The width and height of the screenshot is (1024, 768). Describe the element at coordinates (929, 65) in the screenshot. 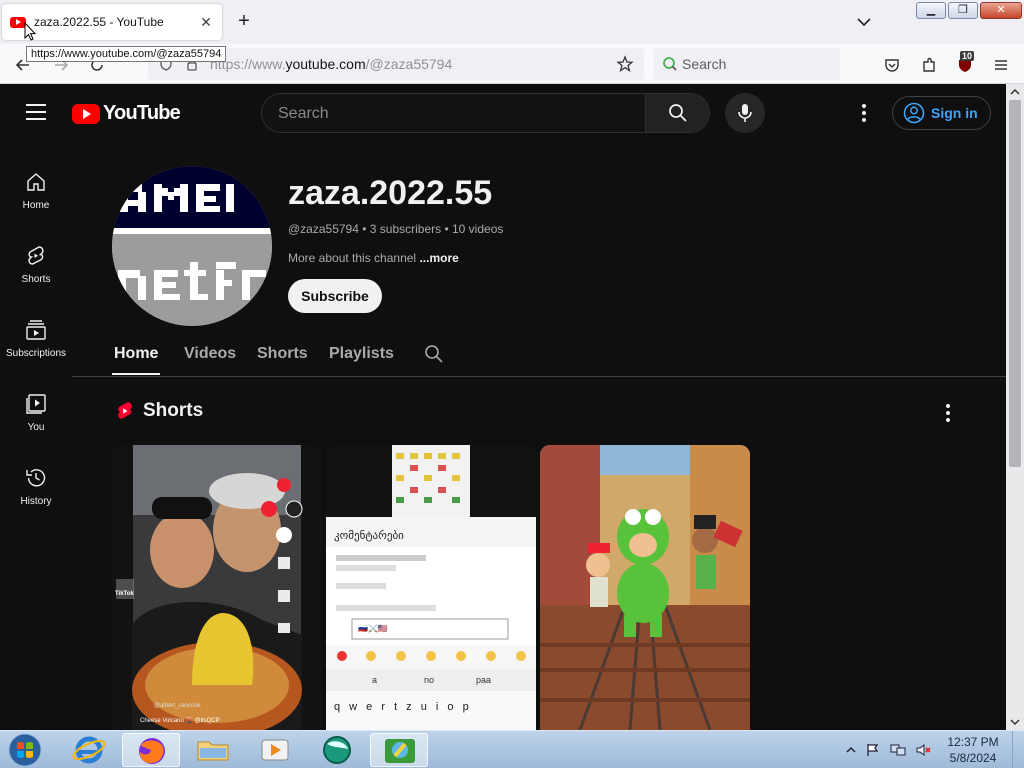

I see `extensions-icon` at that location.